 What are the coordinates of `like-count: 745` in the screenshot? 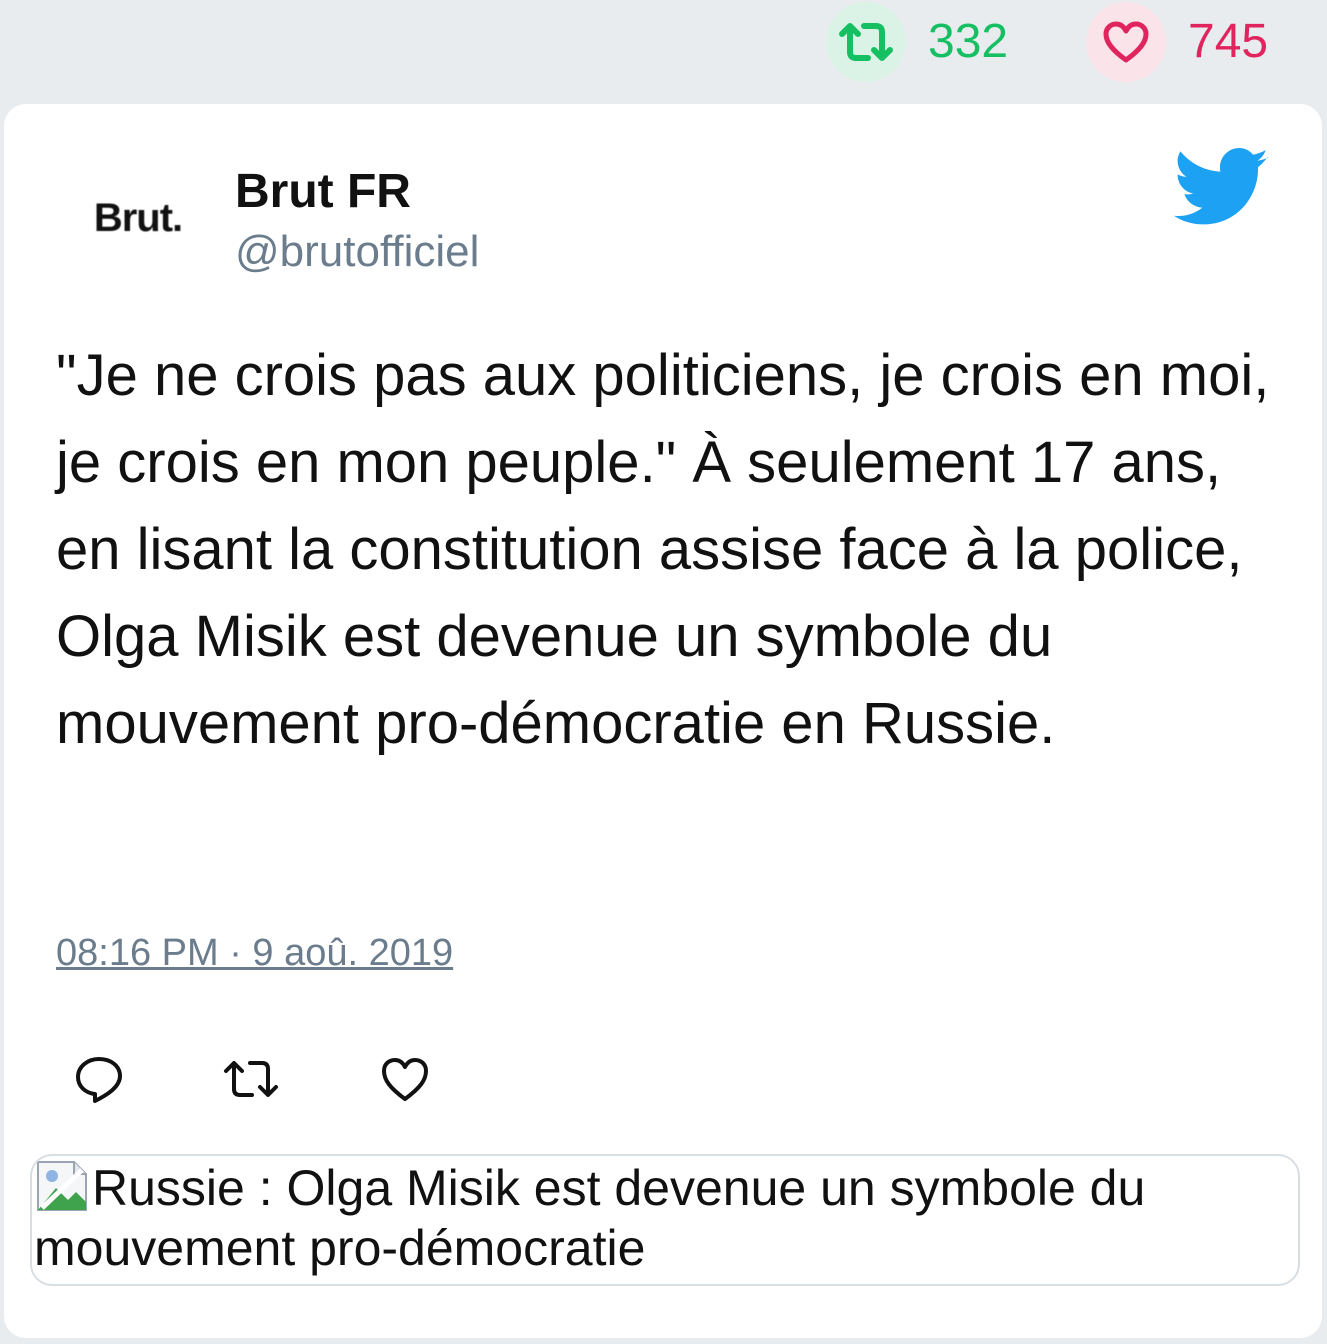 It's located at (1228, 41).